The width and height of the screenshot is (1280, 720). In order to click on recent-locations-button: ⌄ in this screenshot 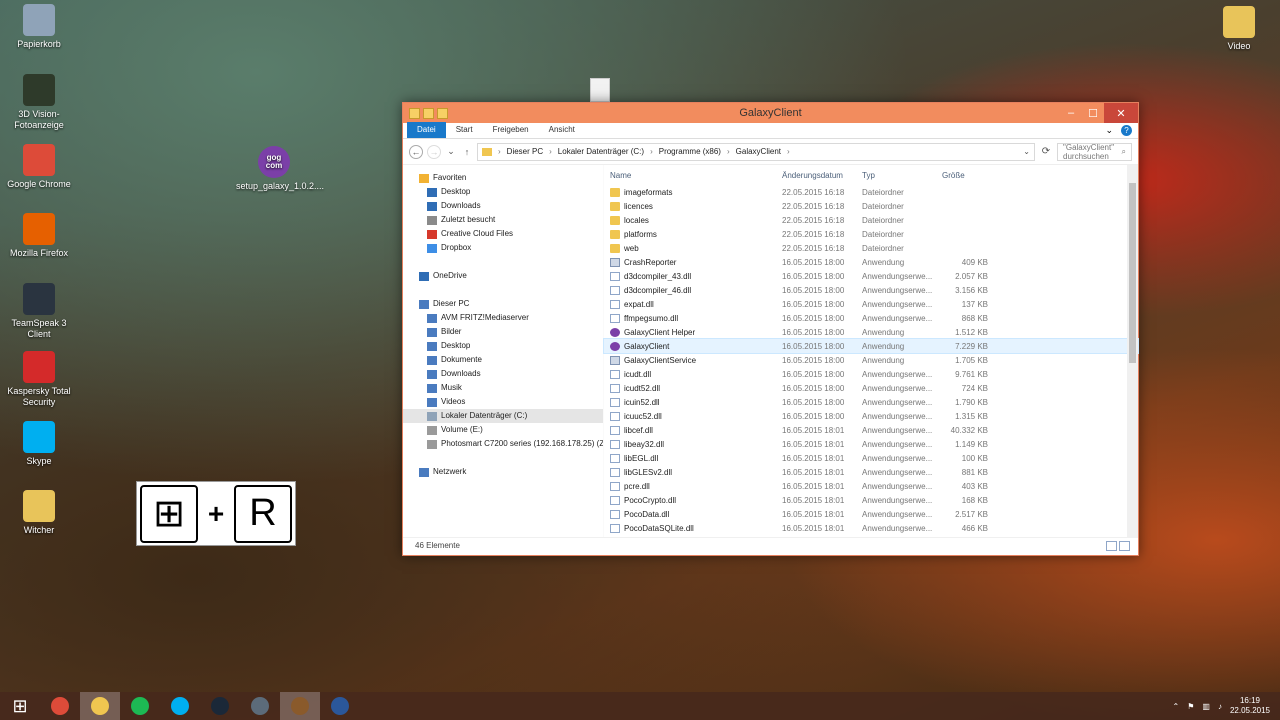, I will do `click(451, 151)`.